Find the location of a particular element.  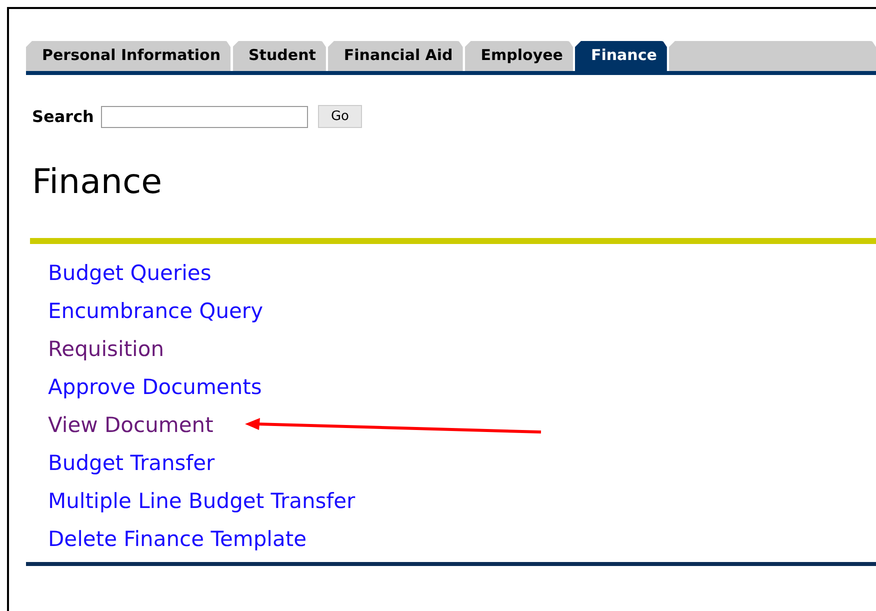

tab: Finance is located at coordinates (620, 56).